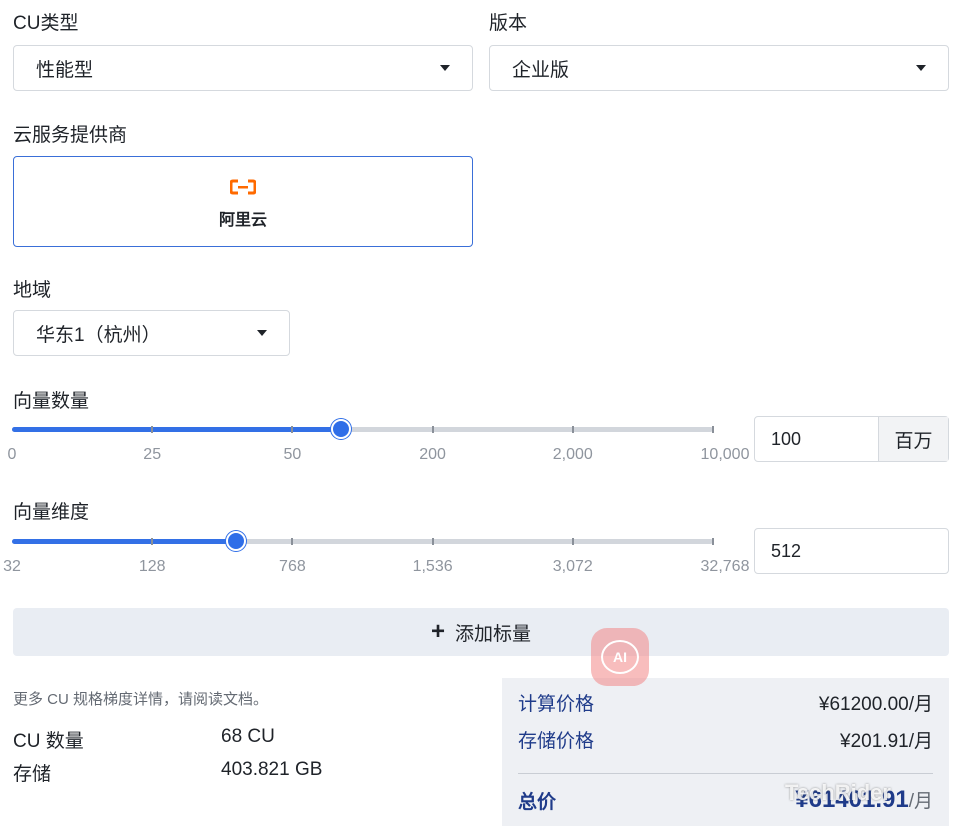 Image resolution: width=963 pixels, height=833 pixels. Describe the element at coordinates (32, 774) in the screenshot. I see `storage-label: 存储` at that location.